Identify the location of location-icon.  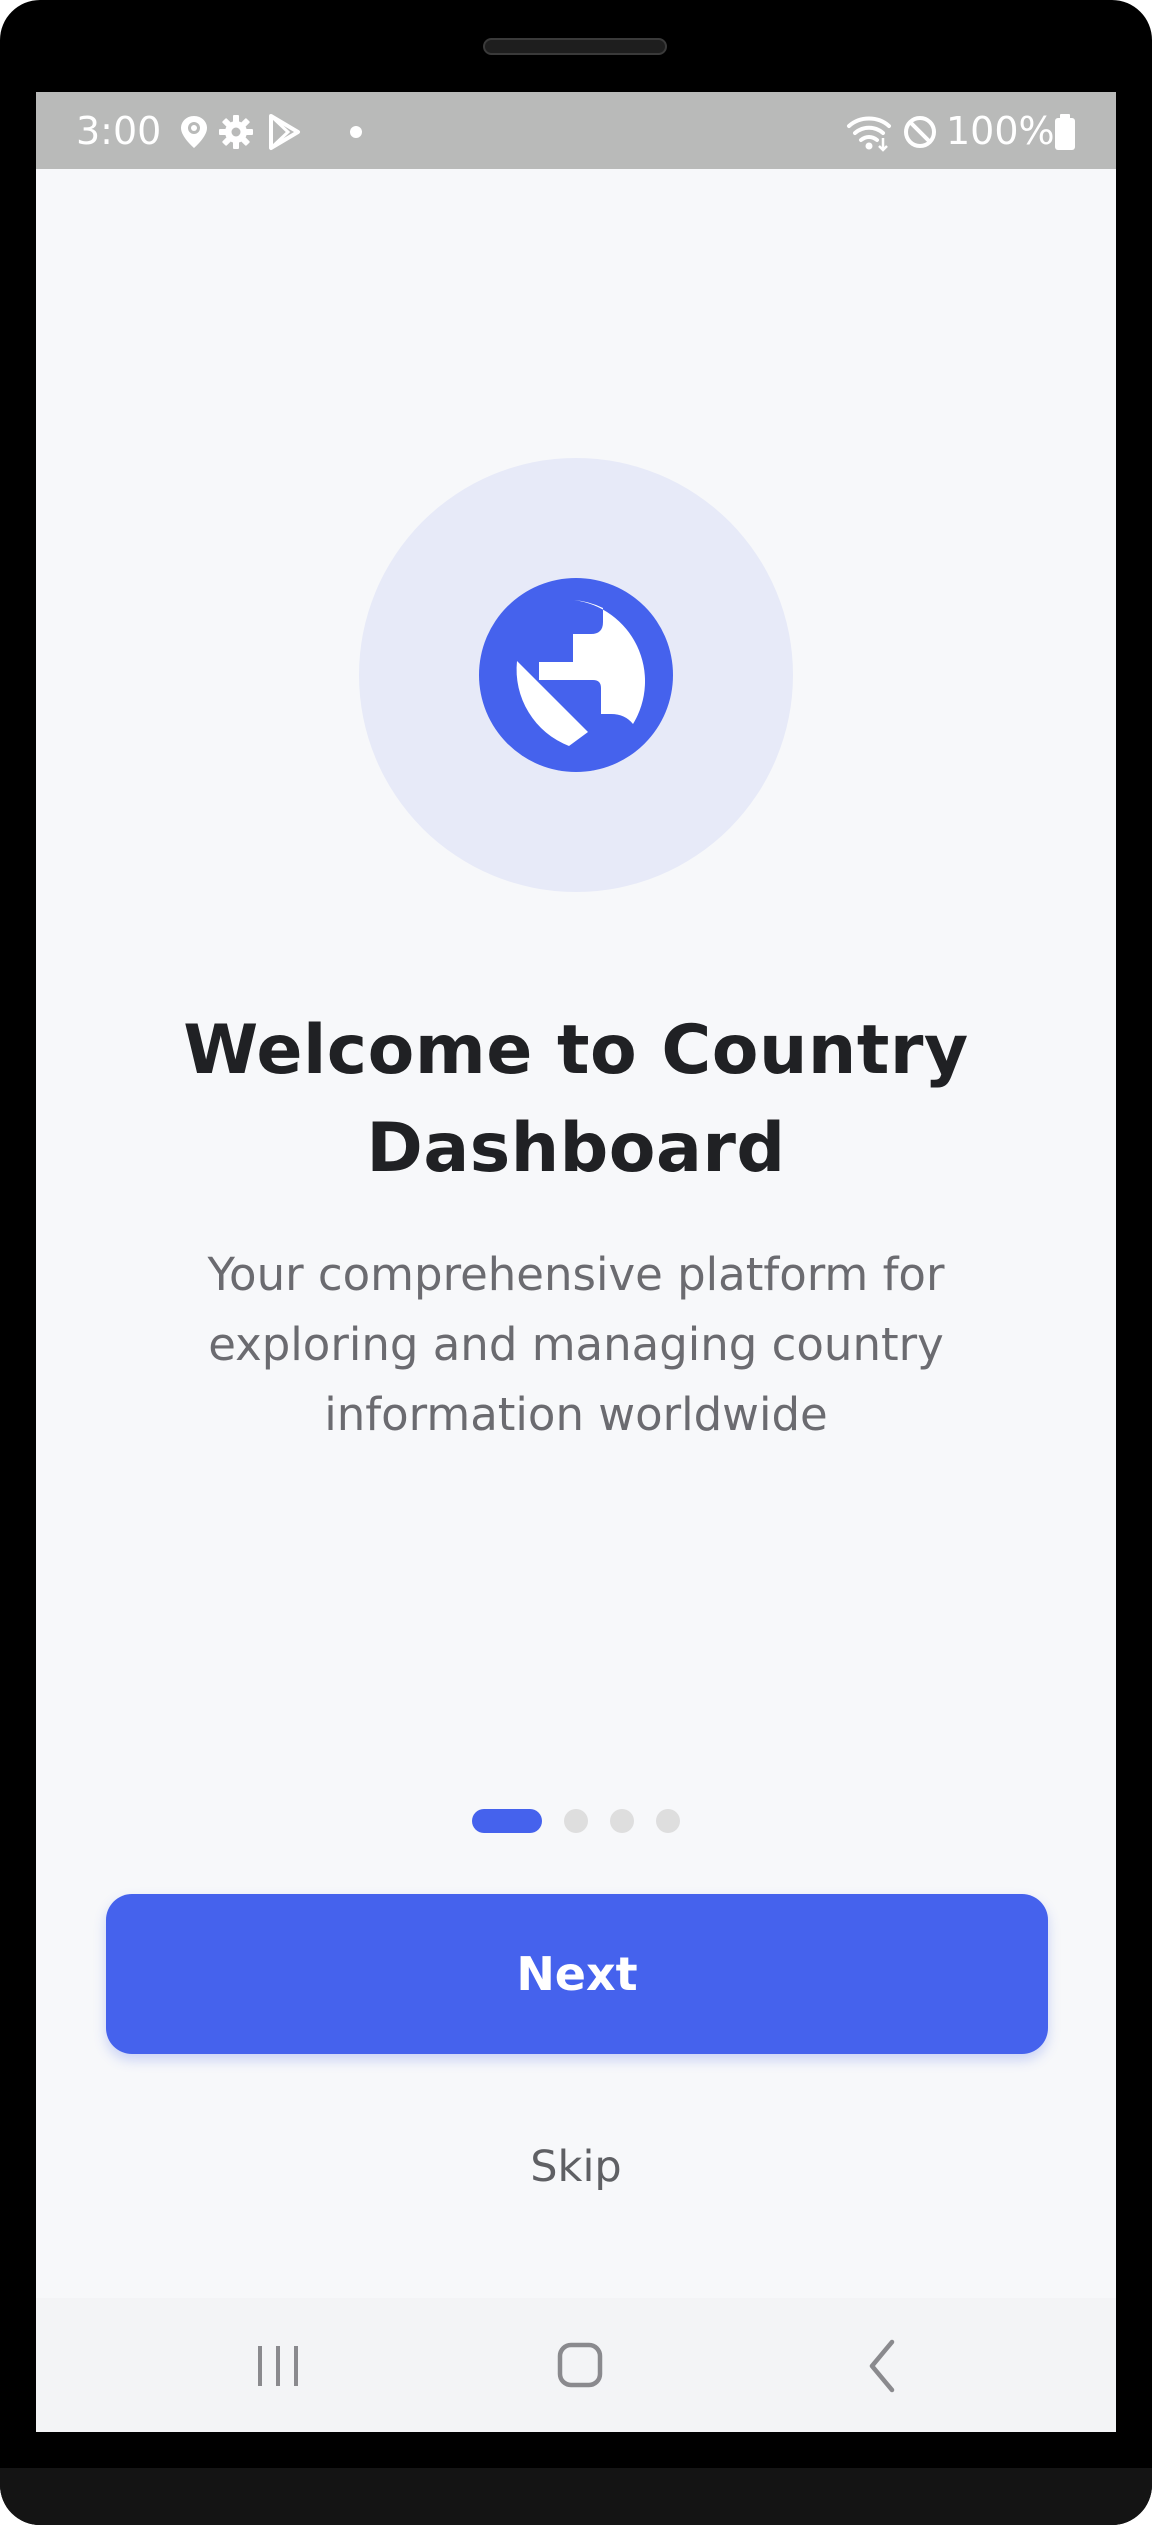
(194, 132).